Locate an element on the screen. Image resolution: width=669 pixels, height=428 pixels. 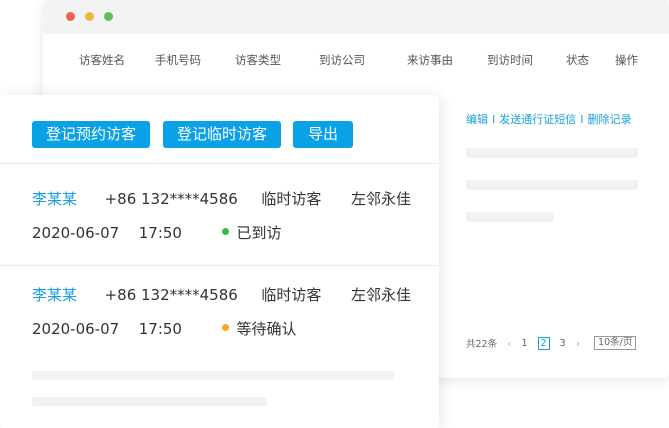
export-button: 导出 is located at coordinates (323, 134).